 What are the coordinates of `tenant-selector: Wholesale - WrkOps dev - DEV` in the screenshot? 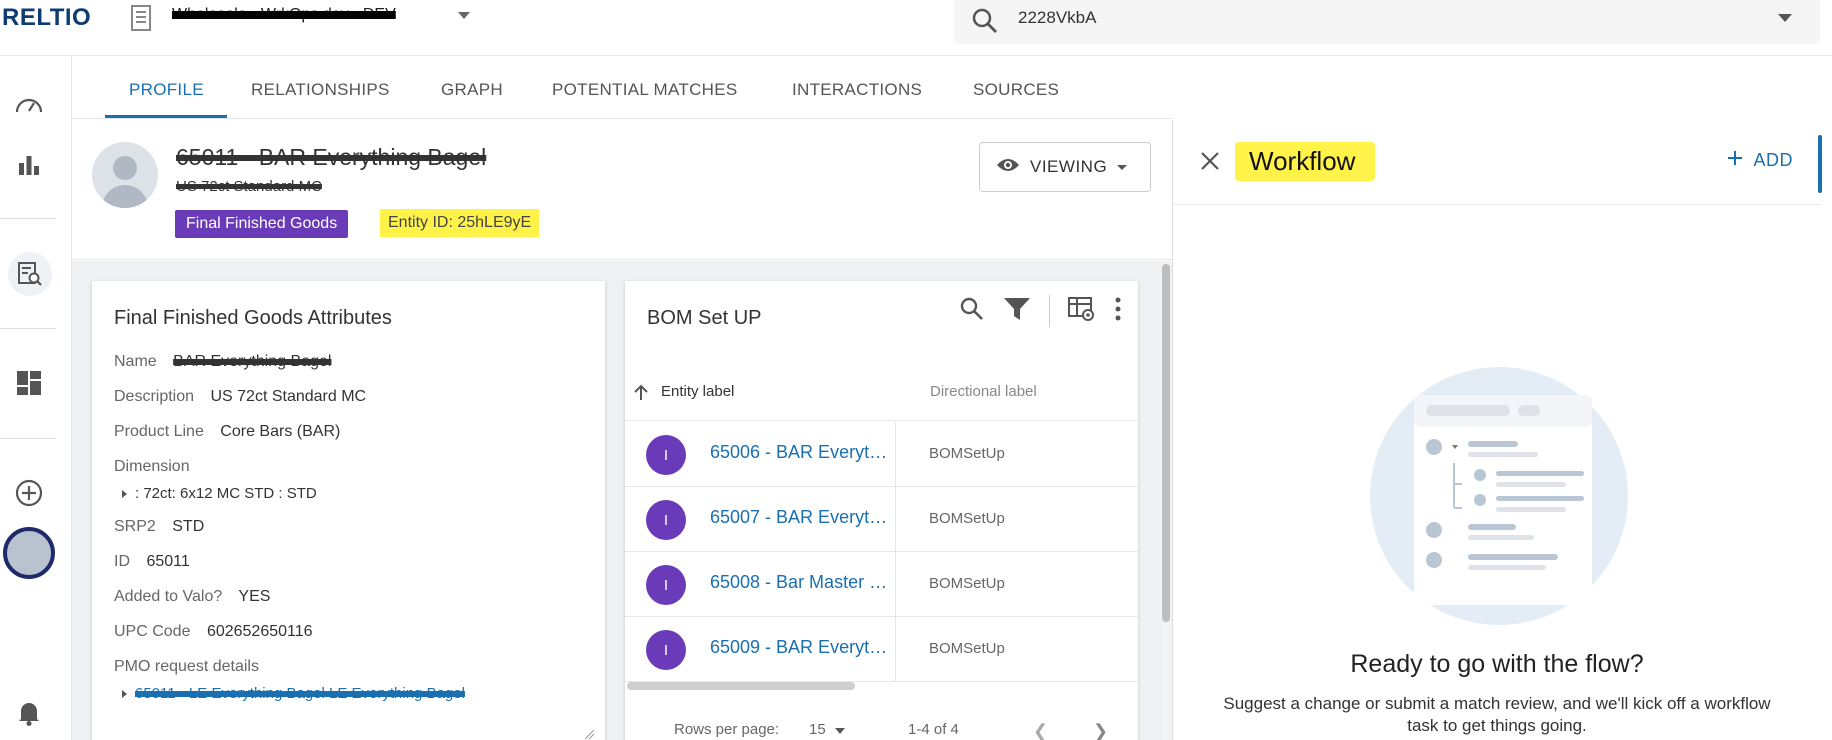 It's located at (284, 15).